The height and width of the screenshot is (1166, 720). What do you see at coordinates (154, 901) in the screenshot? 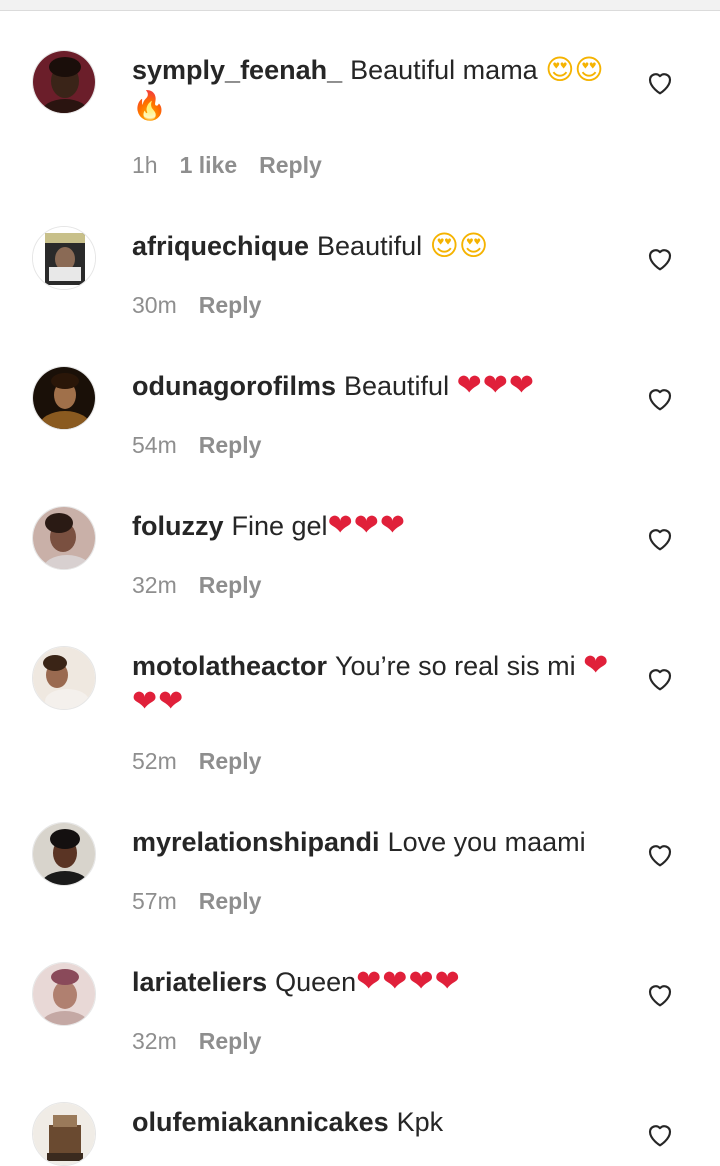
I see `comment-time: 57m` at bounding box center [154, 901].